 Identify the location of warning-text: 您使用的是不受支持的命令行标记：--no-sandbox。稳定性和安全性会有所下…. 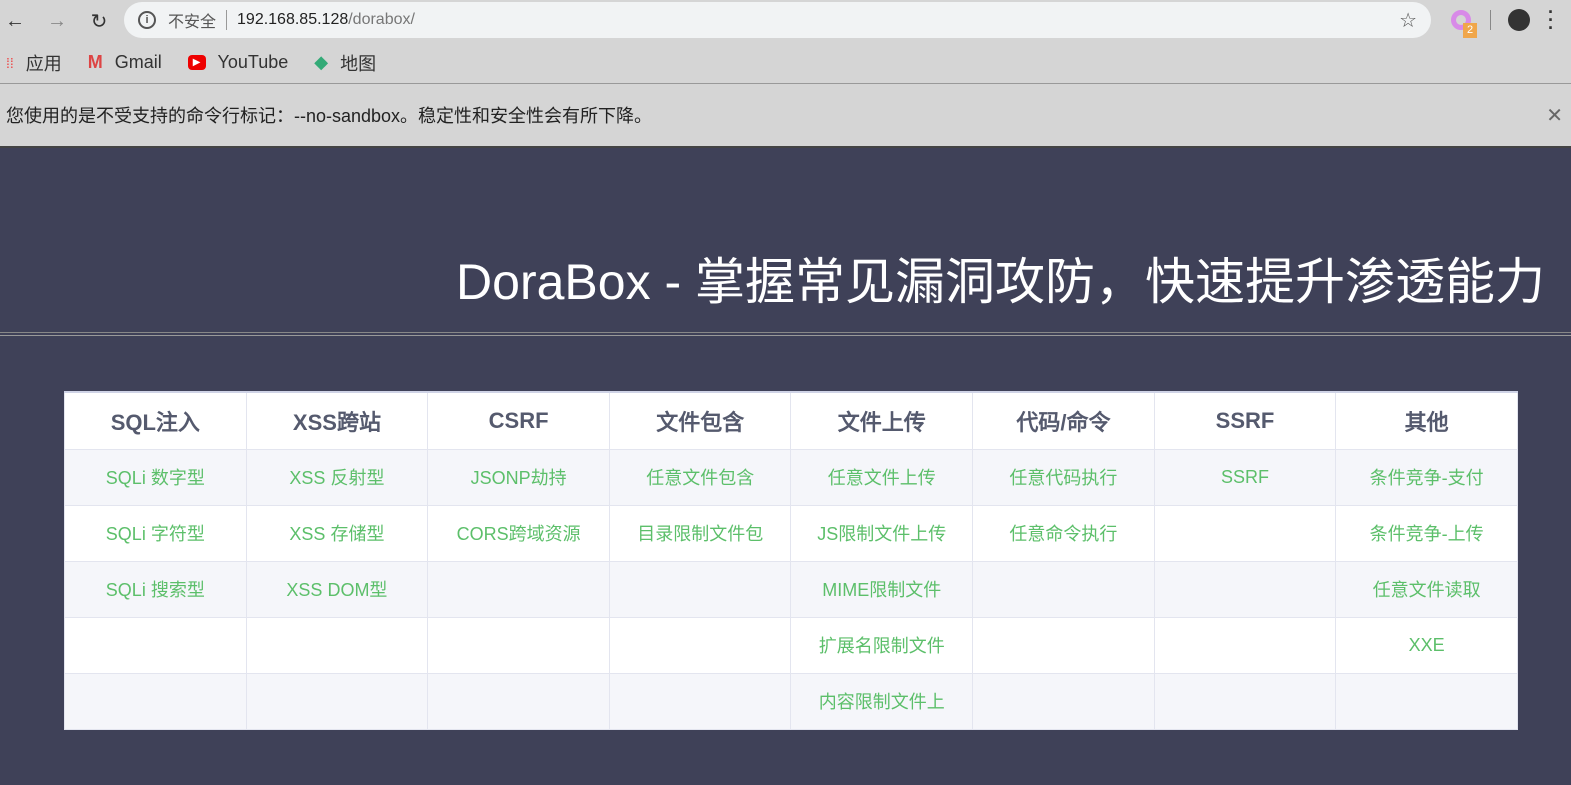
(329, 116).